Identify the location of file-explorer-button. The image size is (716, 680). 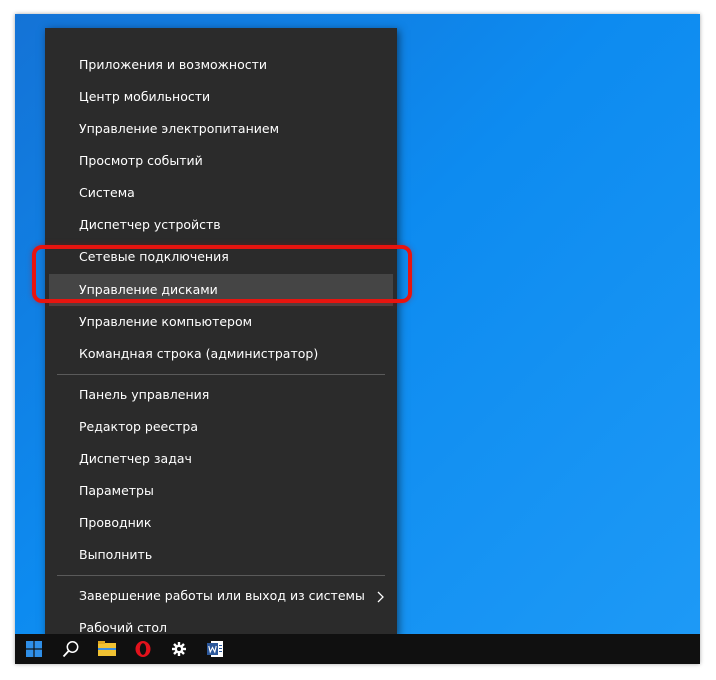
(107, 649).